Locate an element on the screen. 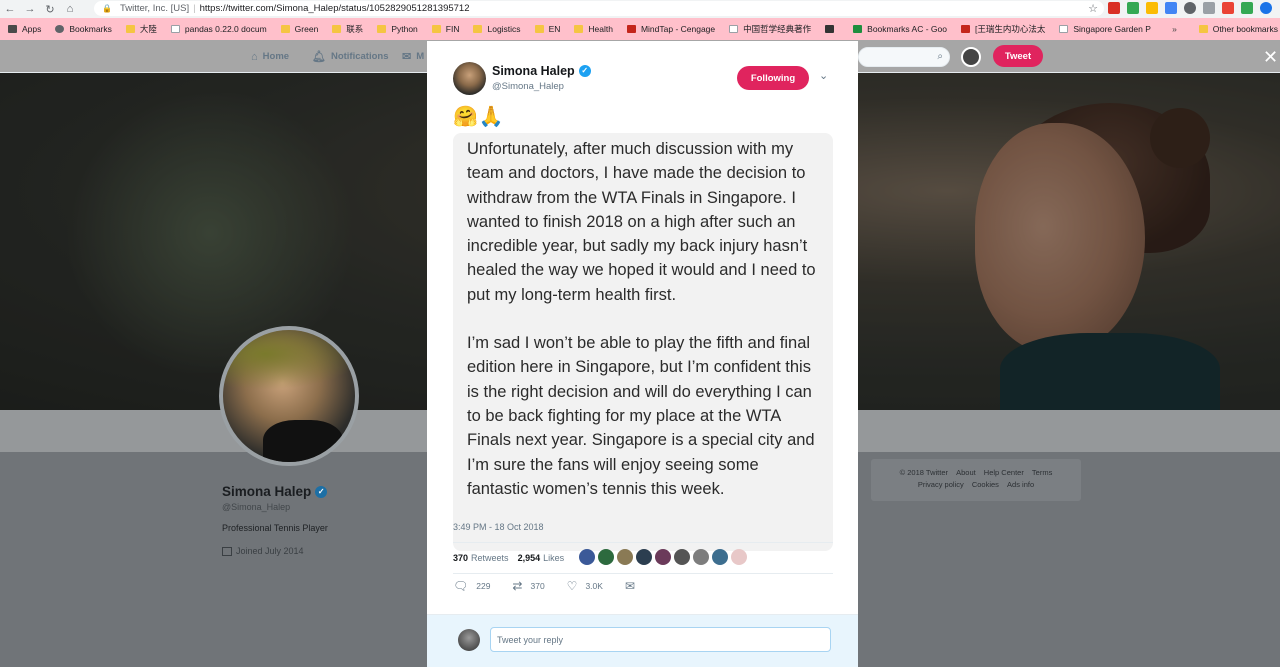 This screenshot has height=667, width=1280. footer-link: Help Center is located at coordinates (1004, 472).